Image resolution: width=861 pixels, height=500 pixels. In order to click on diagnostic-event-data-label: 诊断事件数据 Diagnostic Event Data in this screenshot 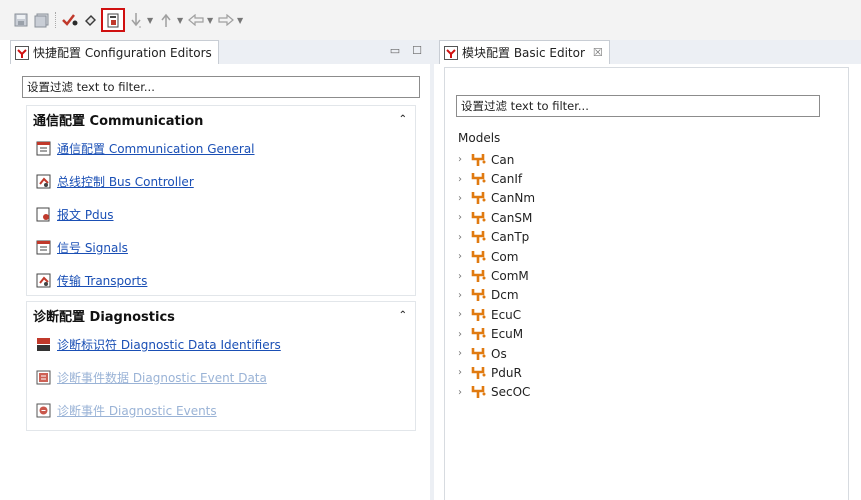, I will do `click(162, 377)`.